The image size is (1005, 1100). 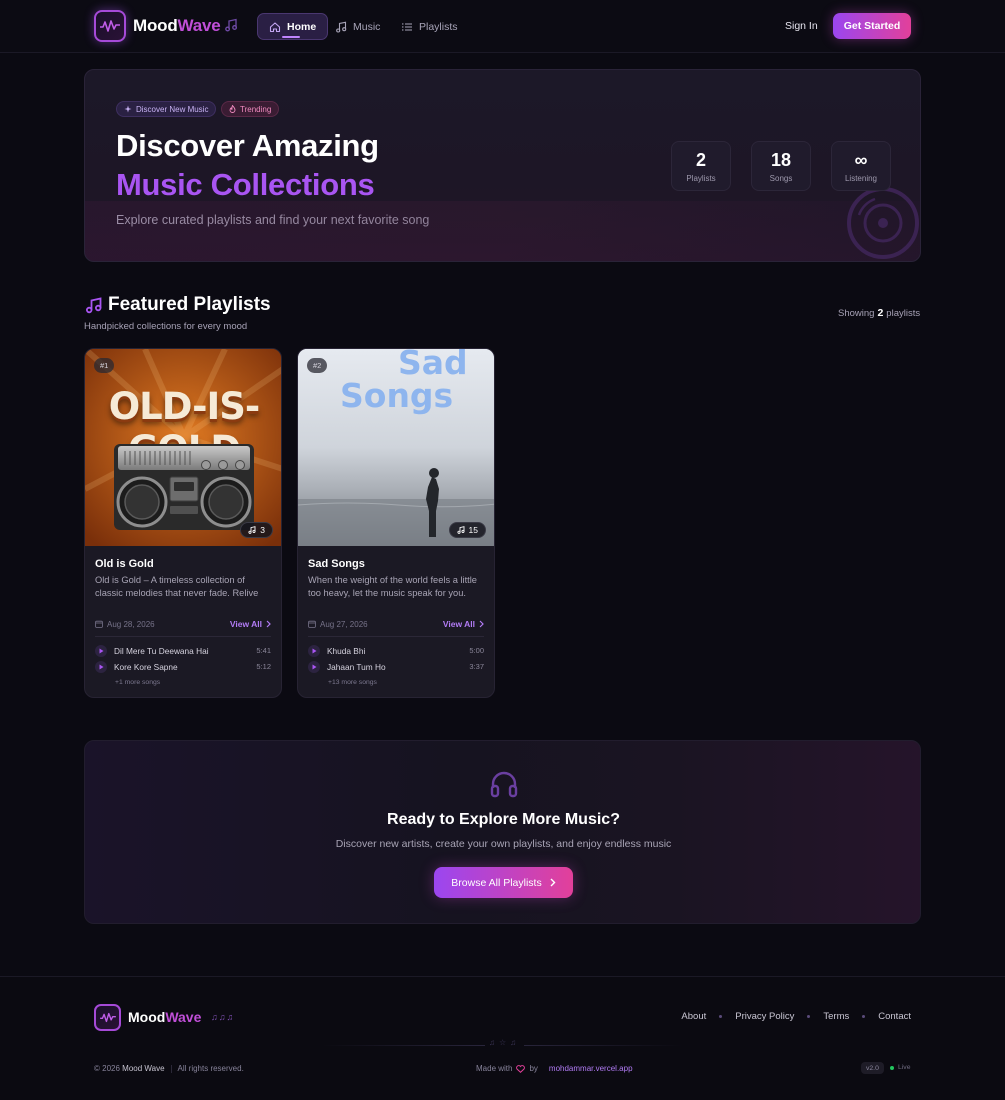 I want to click on waveform-icon, so click(x=107, y=1017).